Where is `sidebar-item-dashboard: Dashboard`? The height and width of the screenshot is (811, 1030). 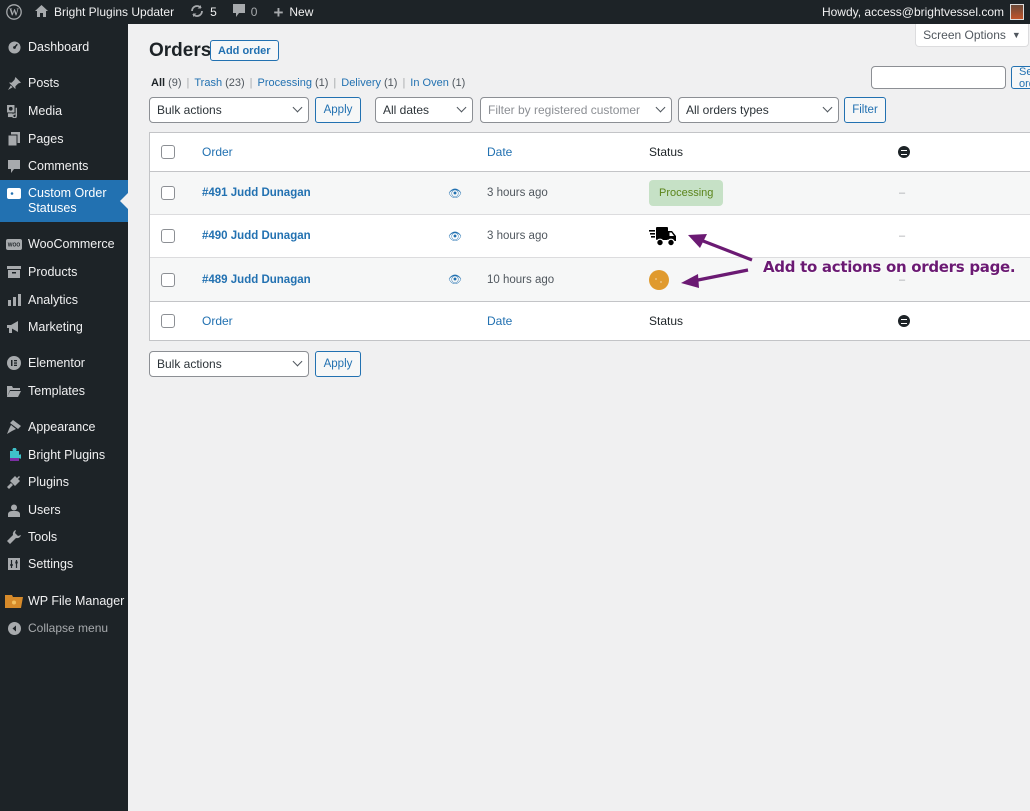
sidebar-item-dashboard: Dashboard is located at coordinates (64, 47).